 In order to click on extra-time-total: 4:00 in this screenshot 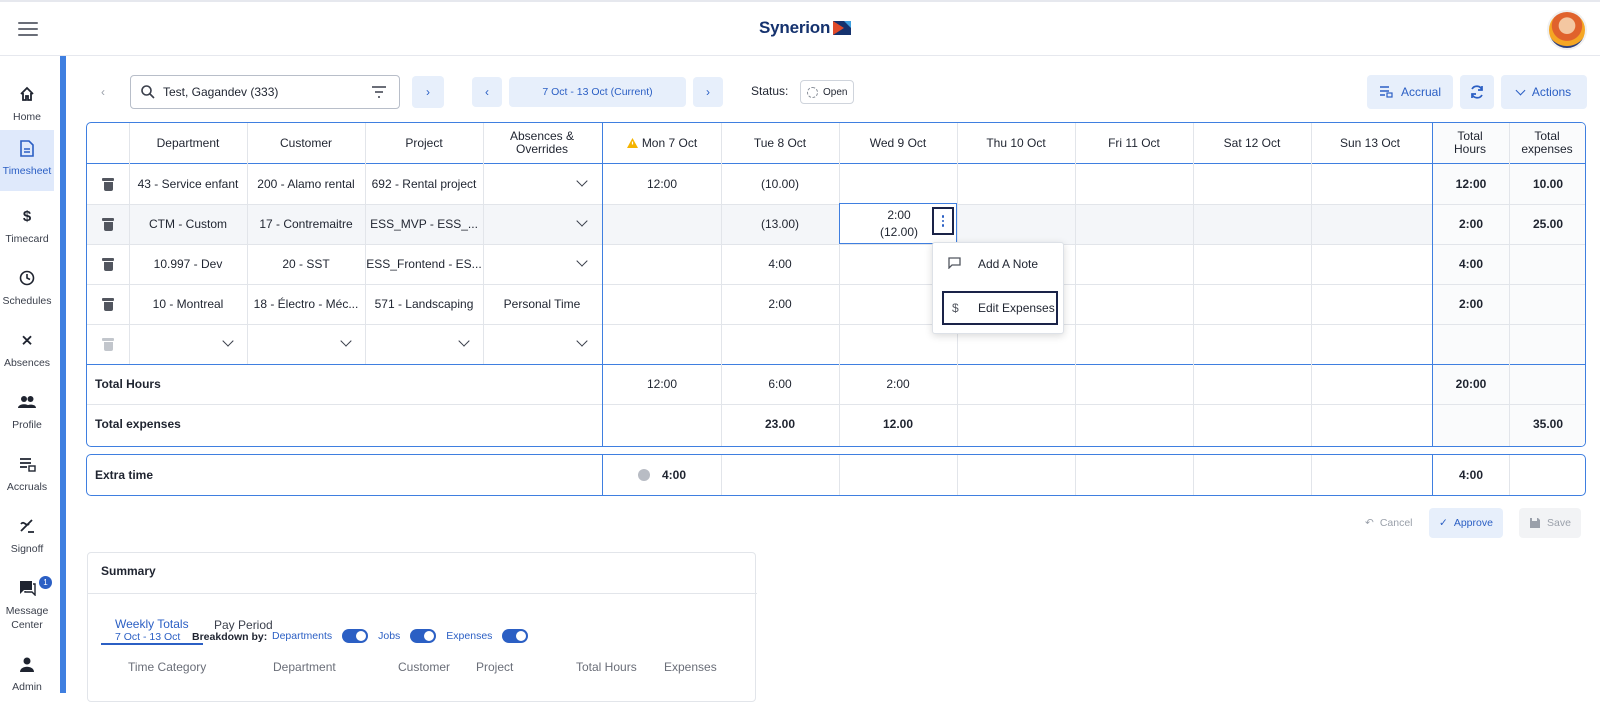, I will do `click(1471, 474)`.